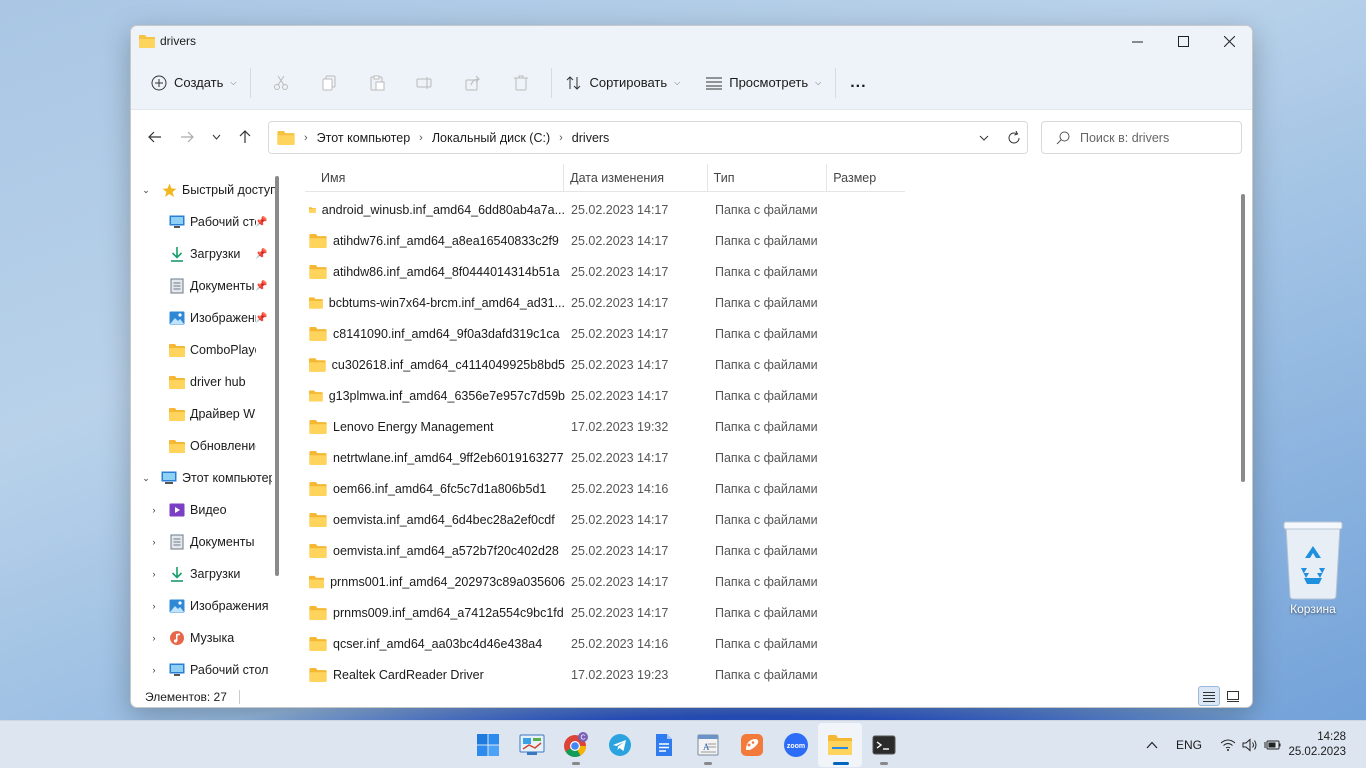 The width and height of the screenshot is (1366, 768). I want to click on view-button: Просмотреть ⌵, so click(763, 83).